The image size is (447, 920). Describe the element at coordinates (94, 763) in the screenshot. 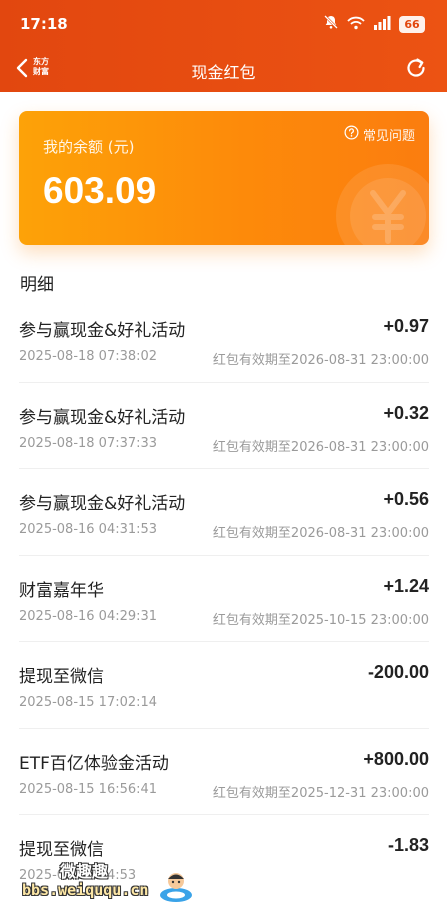

I see `tx-title: ETF百亿体验金活动` at that location.